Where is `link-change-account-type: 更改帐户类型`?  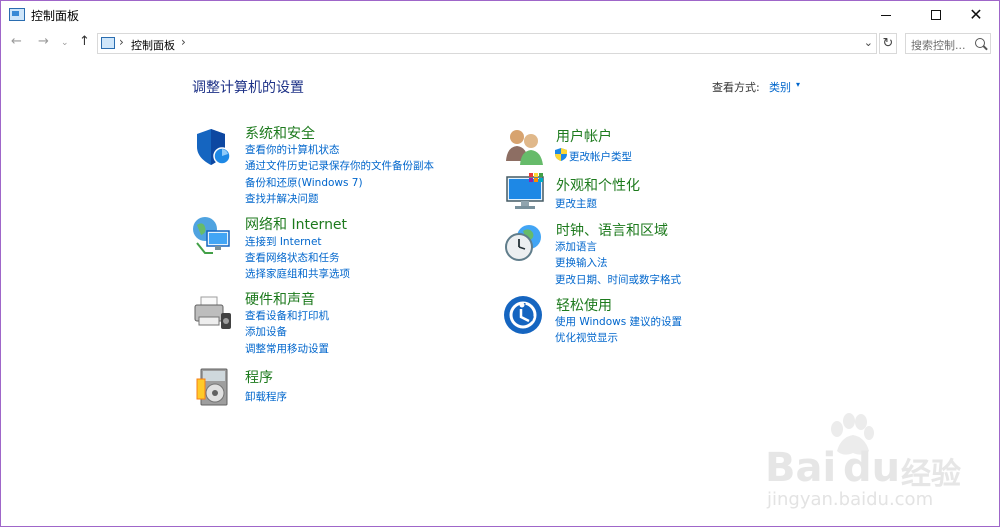 link-change-account-type: 更改帐户类型 is located at coordinates (600, 156).